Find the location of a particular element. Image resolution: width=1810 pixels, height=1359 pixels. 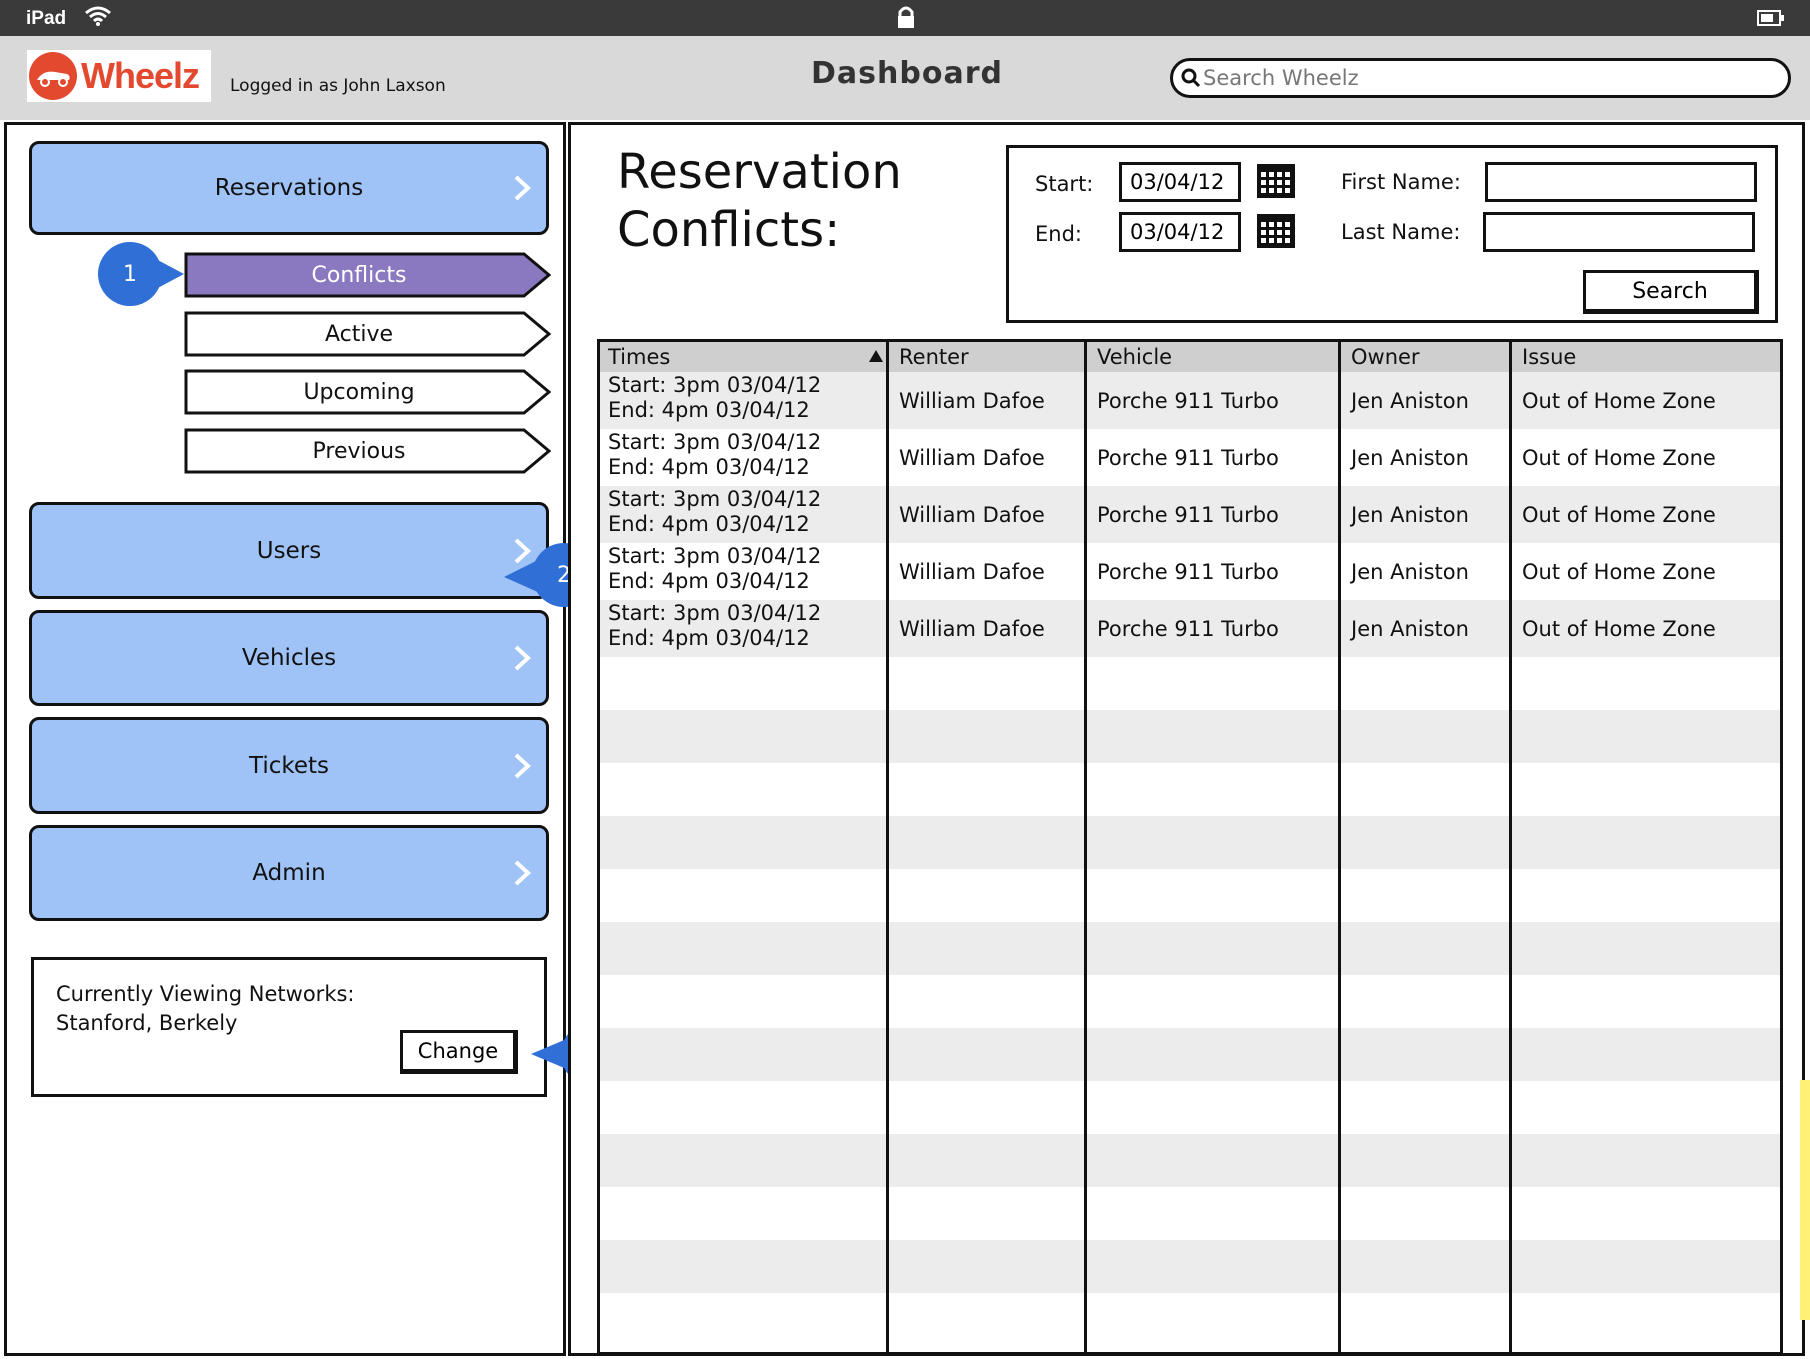

search-box is located at coordinates (1480, 78).